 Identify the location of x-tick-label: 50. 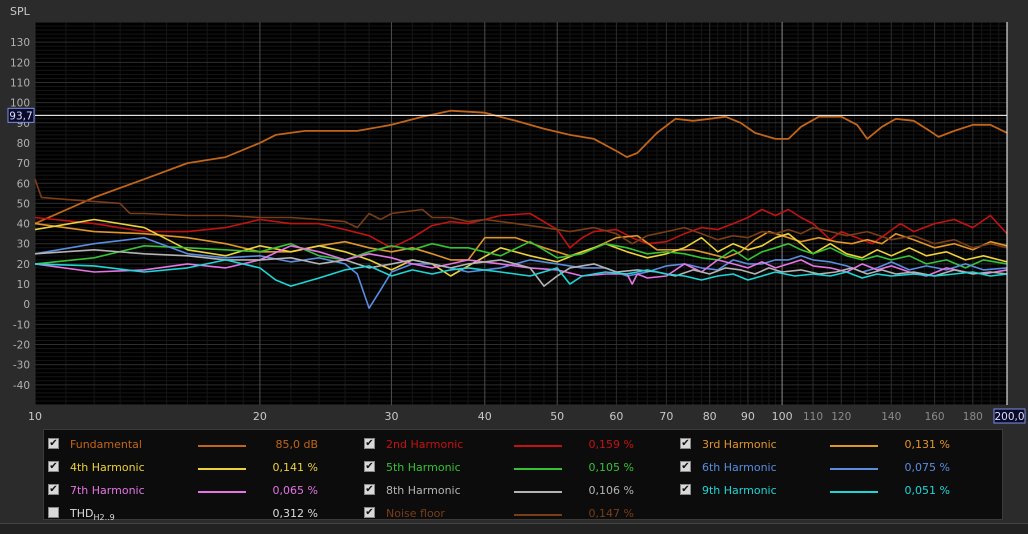
(557, 416).